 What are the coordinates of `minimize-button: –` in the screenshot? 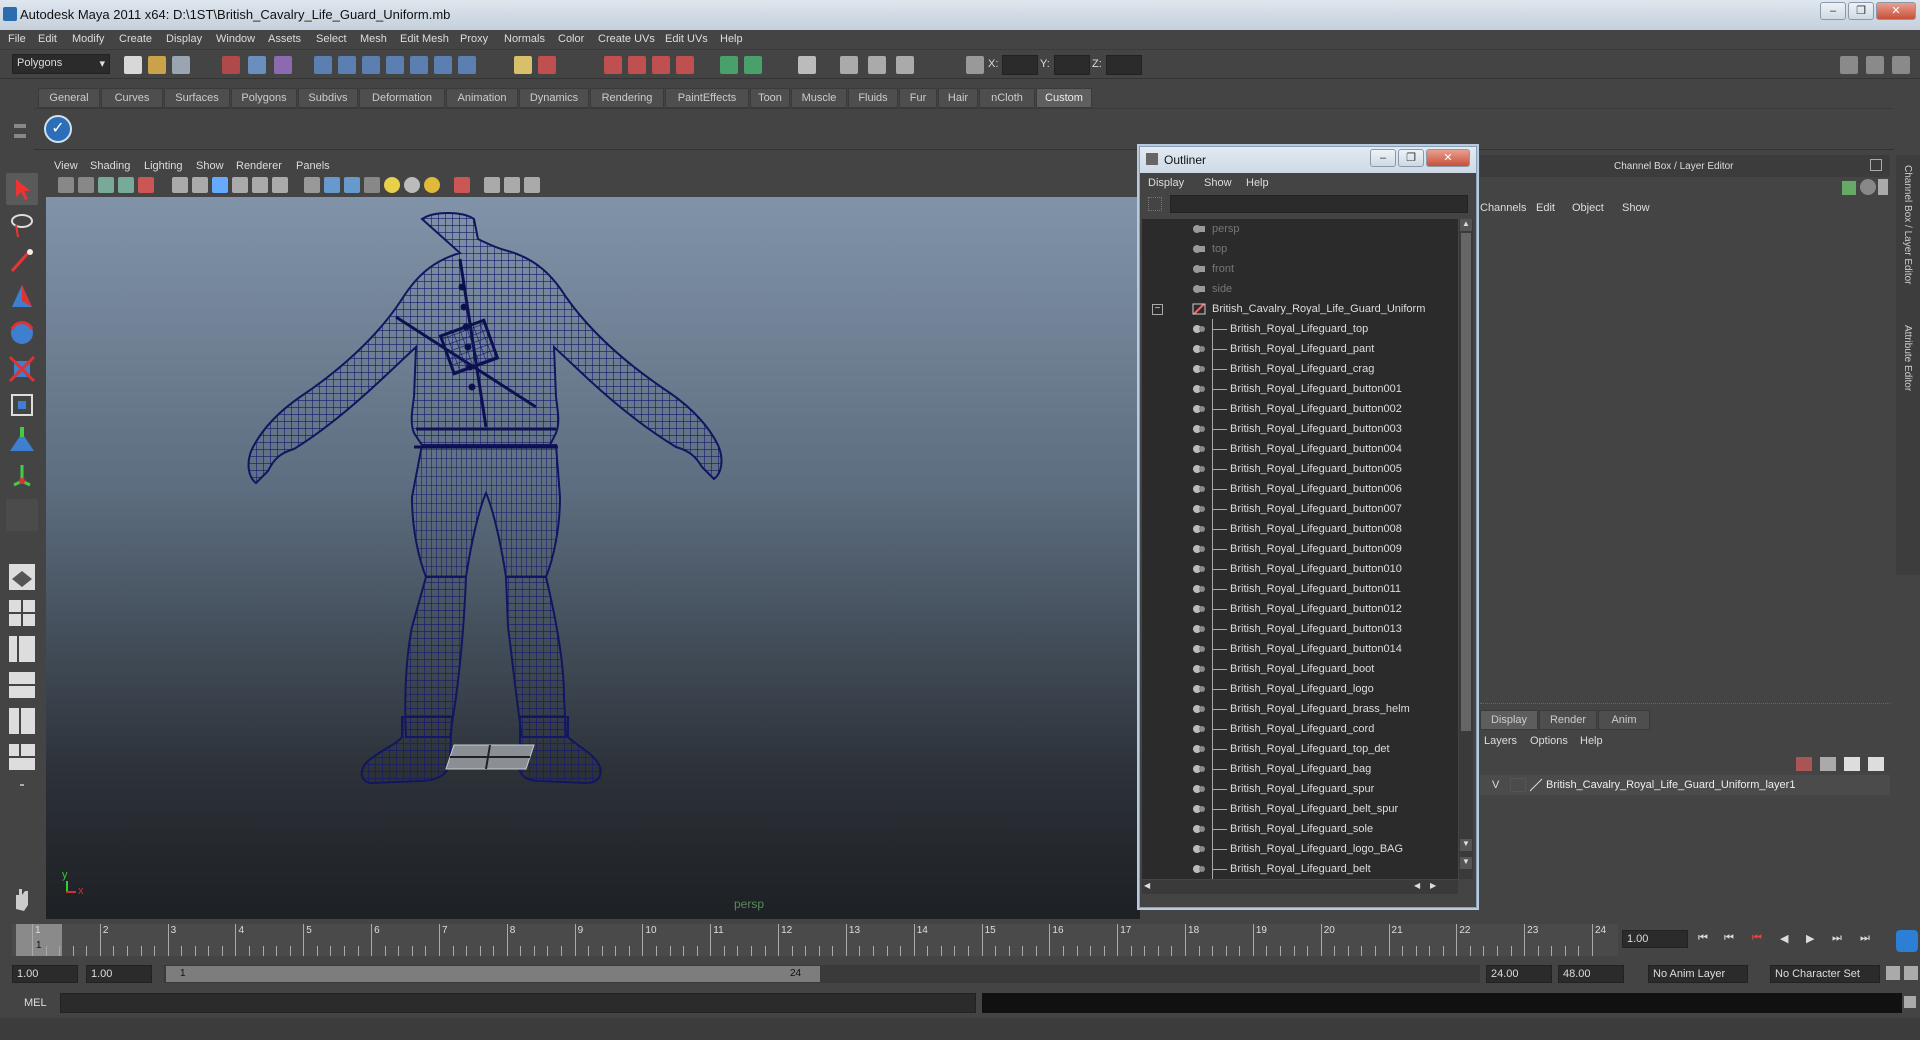 It's located at (1833, 11).